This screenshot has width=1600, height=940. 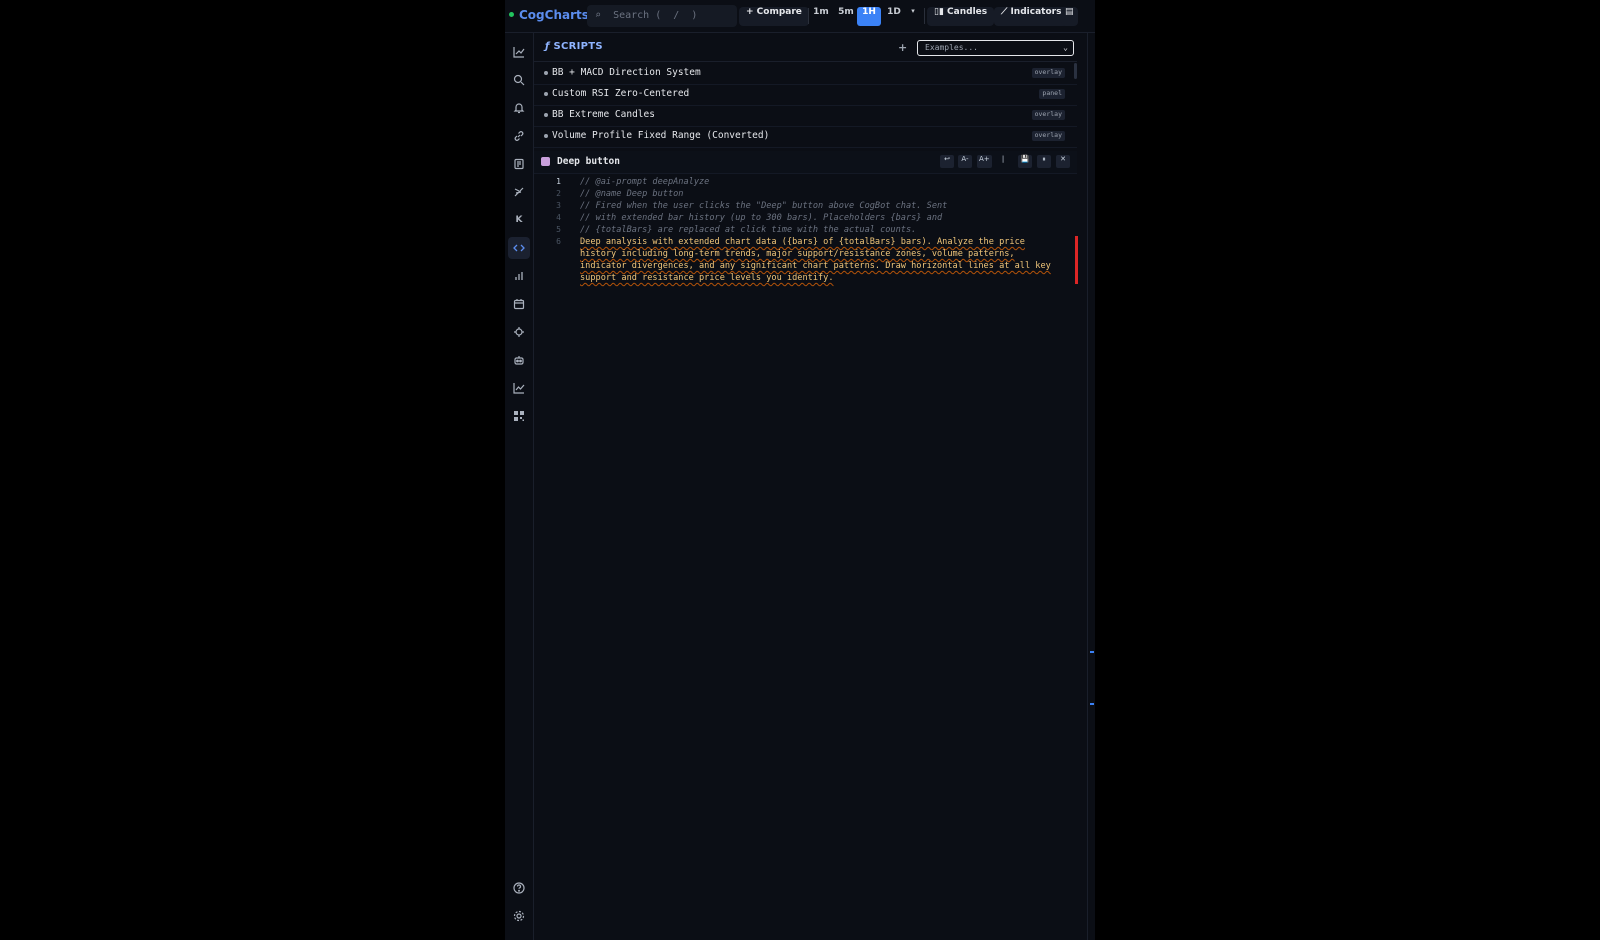 I want to click on chart-line-icon, so click(x=519, y=52).